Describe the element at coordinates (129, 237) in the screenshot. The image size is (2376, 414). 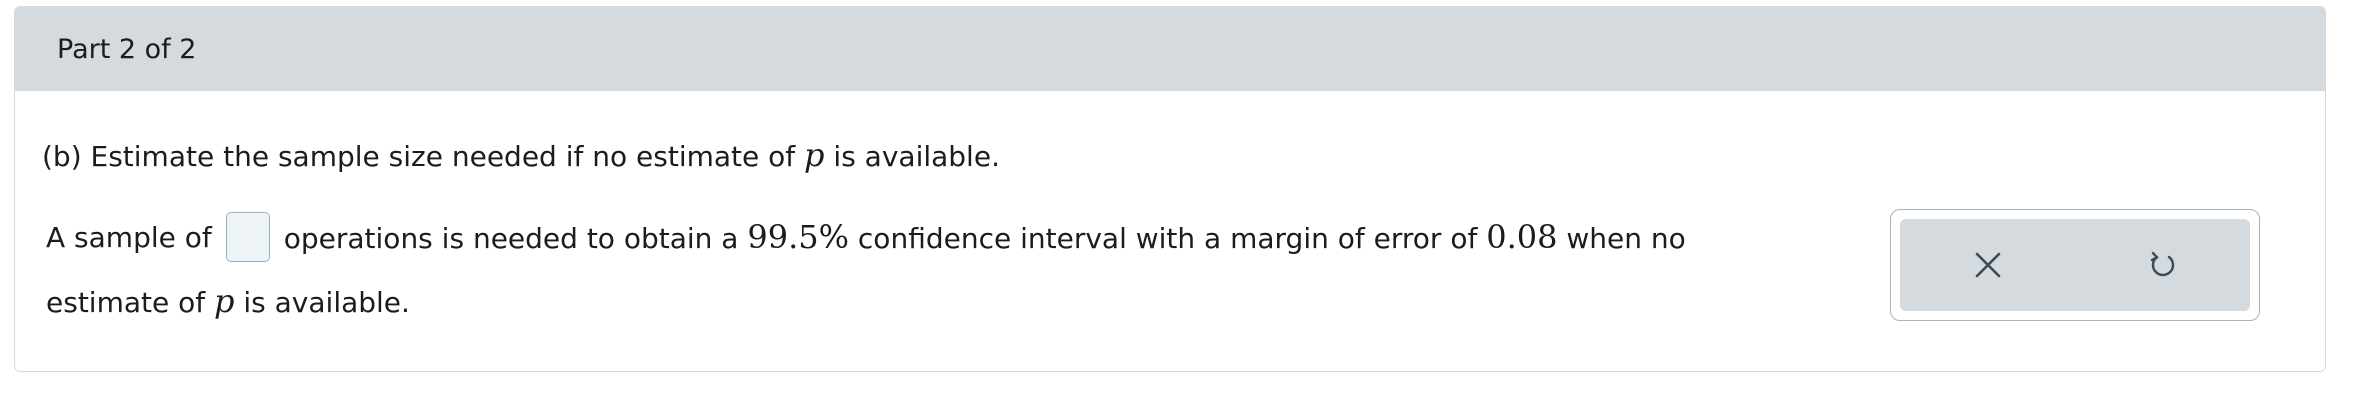
I see `answer-text-before: A sample of` at that location.